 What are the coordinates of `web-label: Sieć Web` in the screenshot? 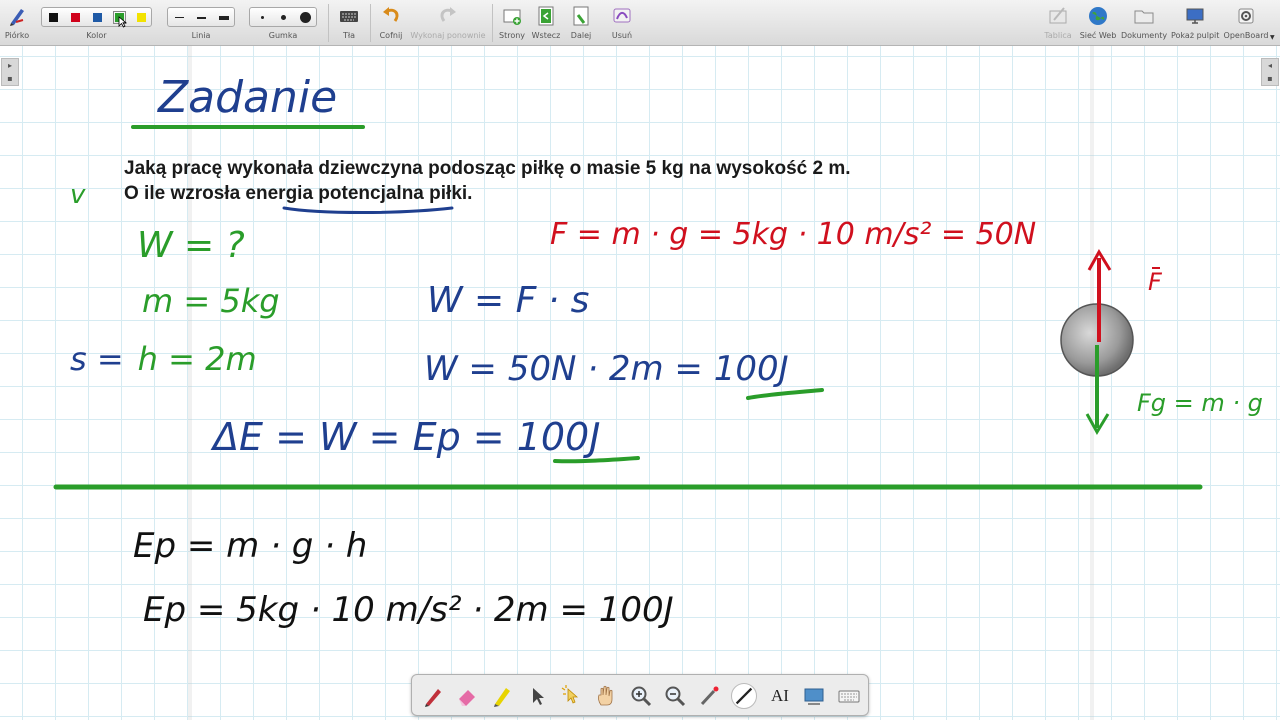 It's located at (1098, 35).